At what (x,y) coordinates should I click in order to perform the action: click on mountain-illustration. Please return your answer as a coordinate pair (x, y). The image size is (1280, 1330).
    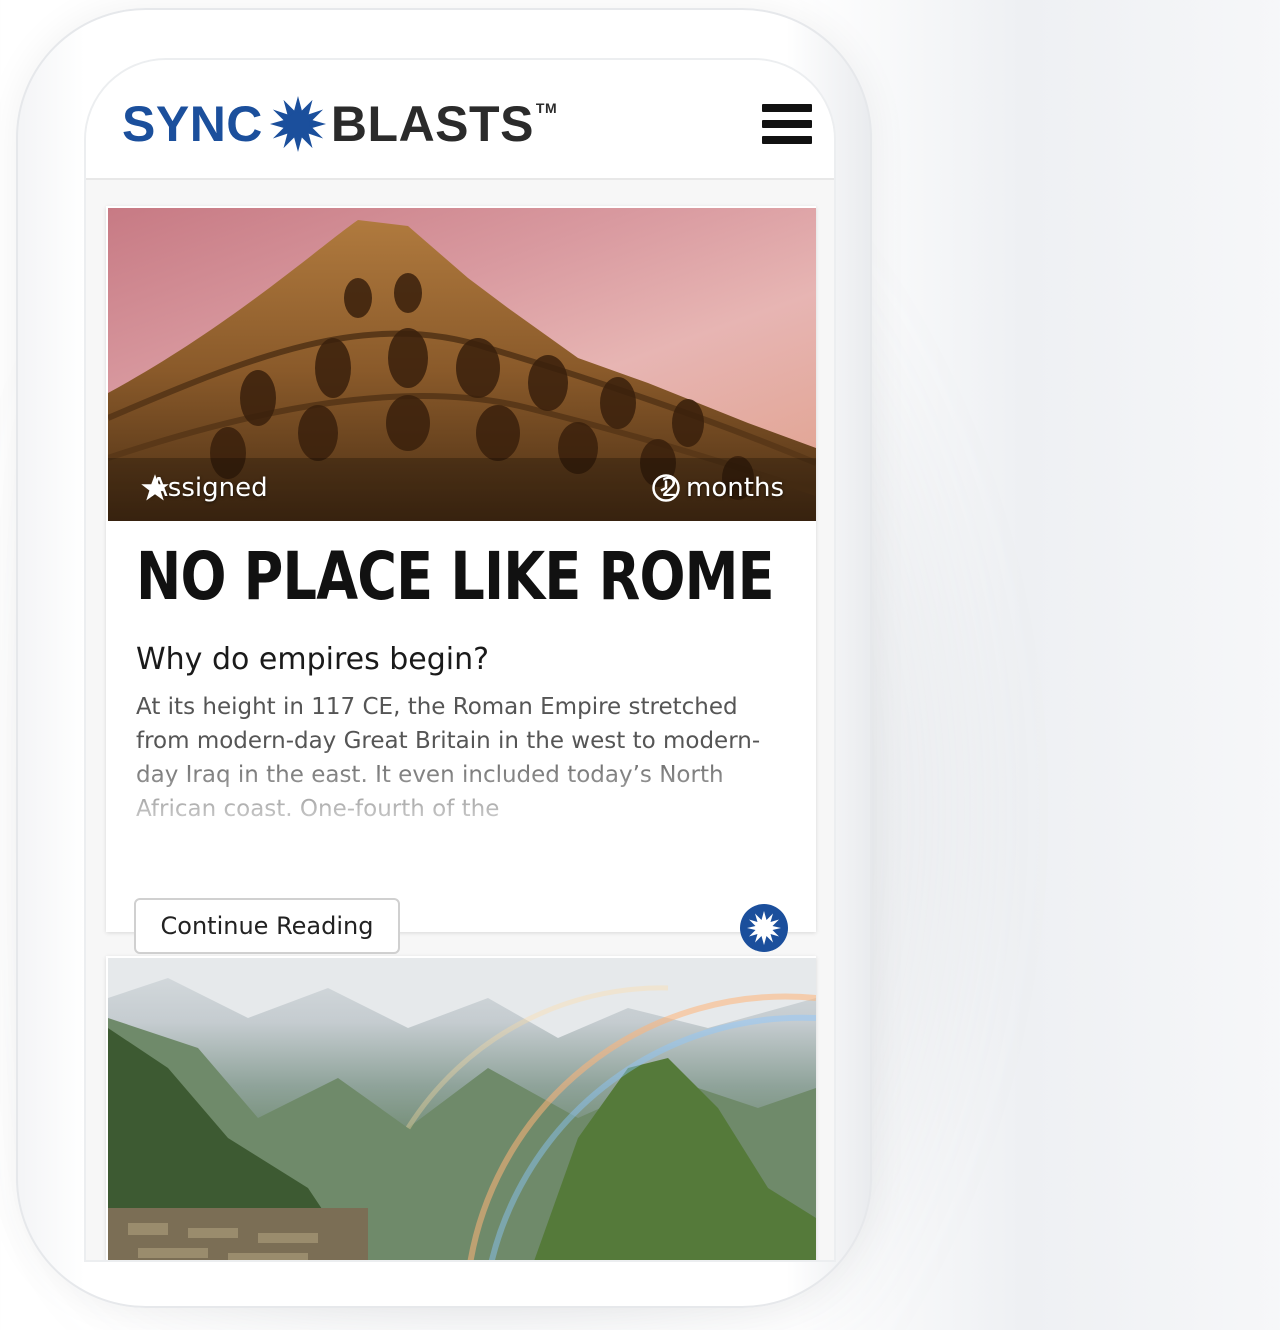
    Looking at the image, I should click on (462, 1109).